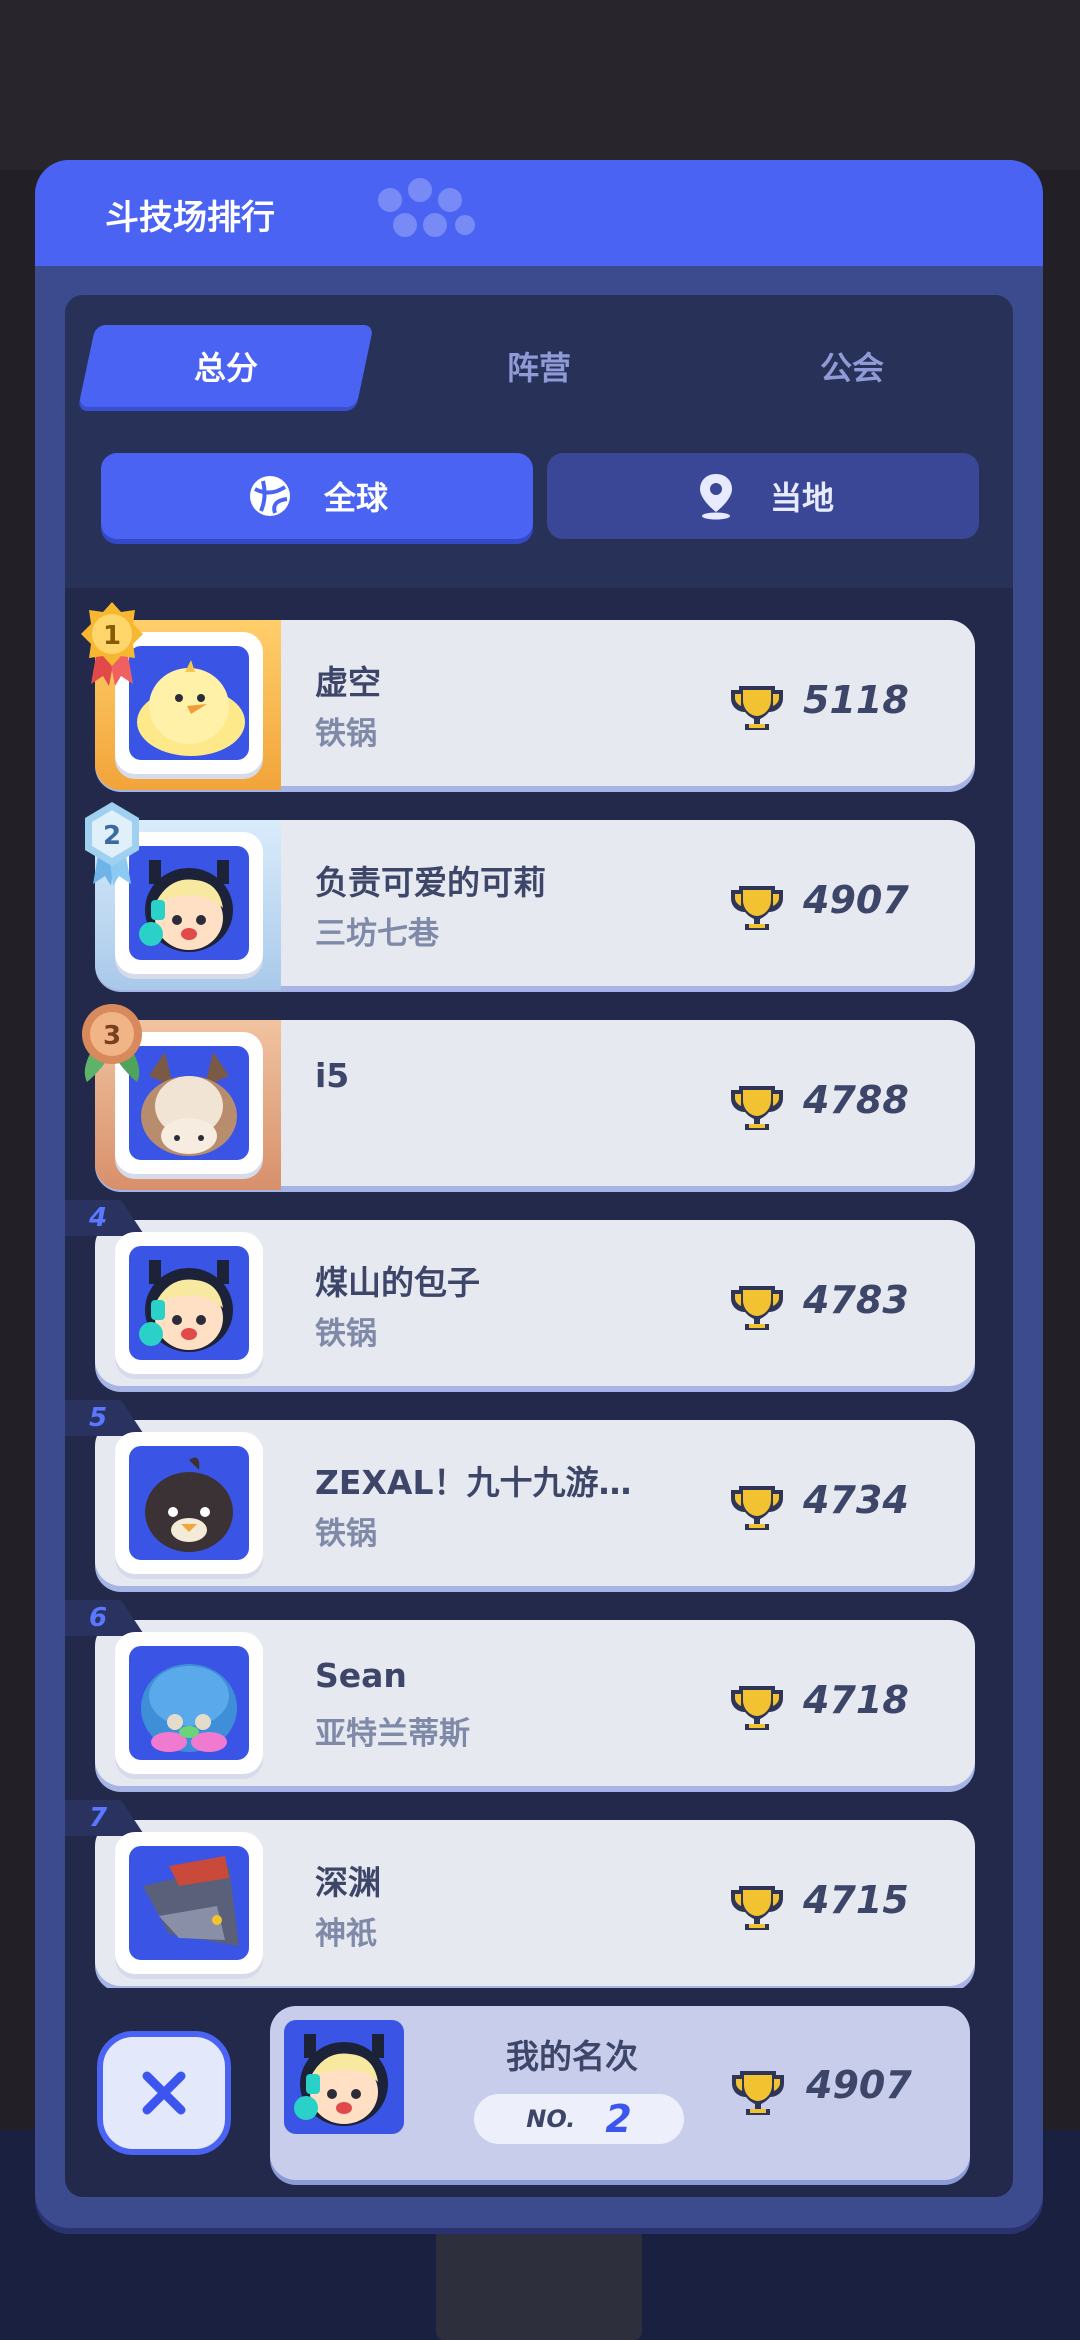  What do you see at coordinates (105, 1818) in the screenshot?
I see `rank-number: 7` at bounding box center [105, 1818].